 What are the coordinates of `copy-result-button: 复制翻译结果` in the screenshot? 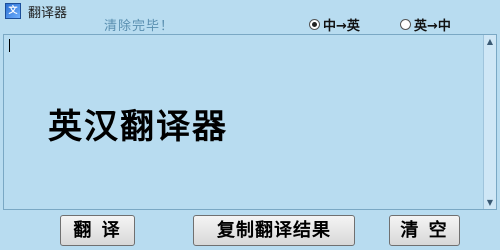 It's located at (274, 230).